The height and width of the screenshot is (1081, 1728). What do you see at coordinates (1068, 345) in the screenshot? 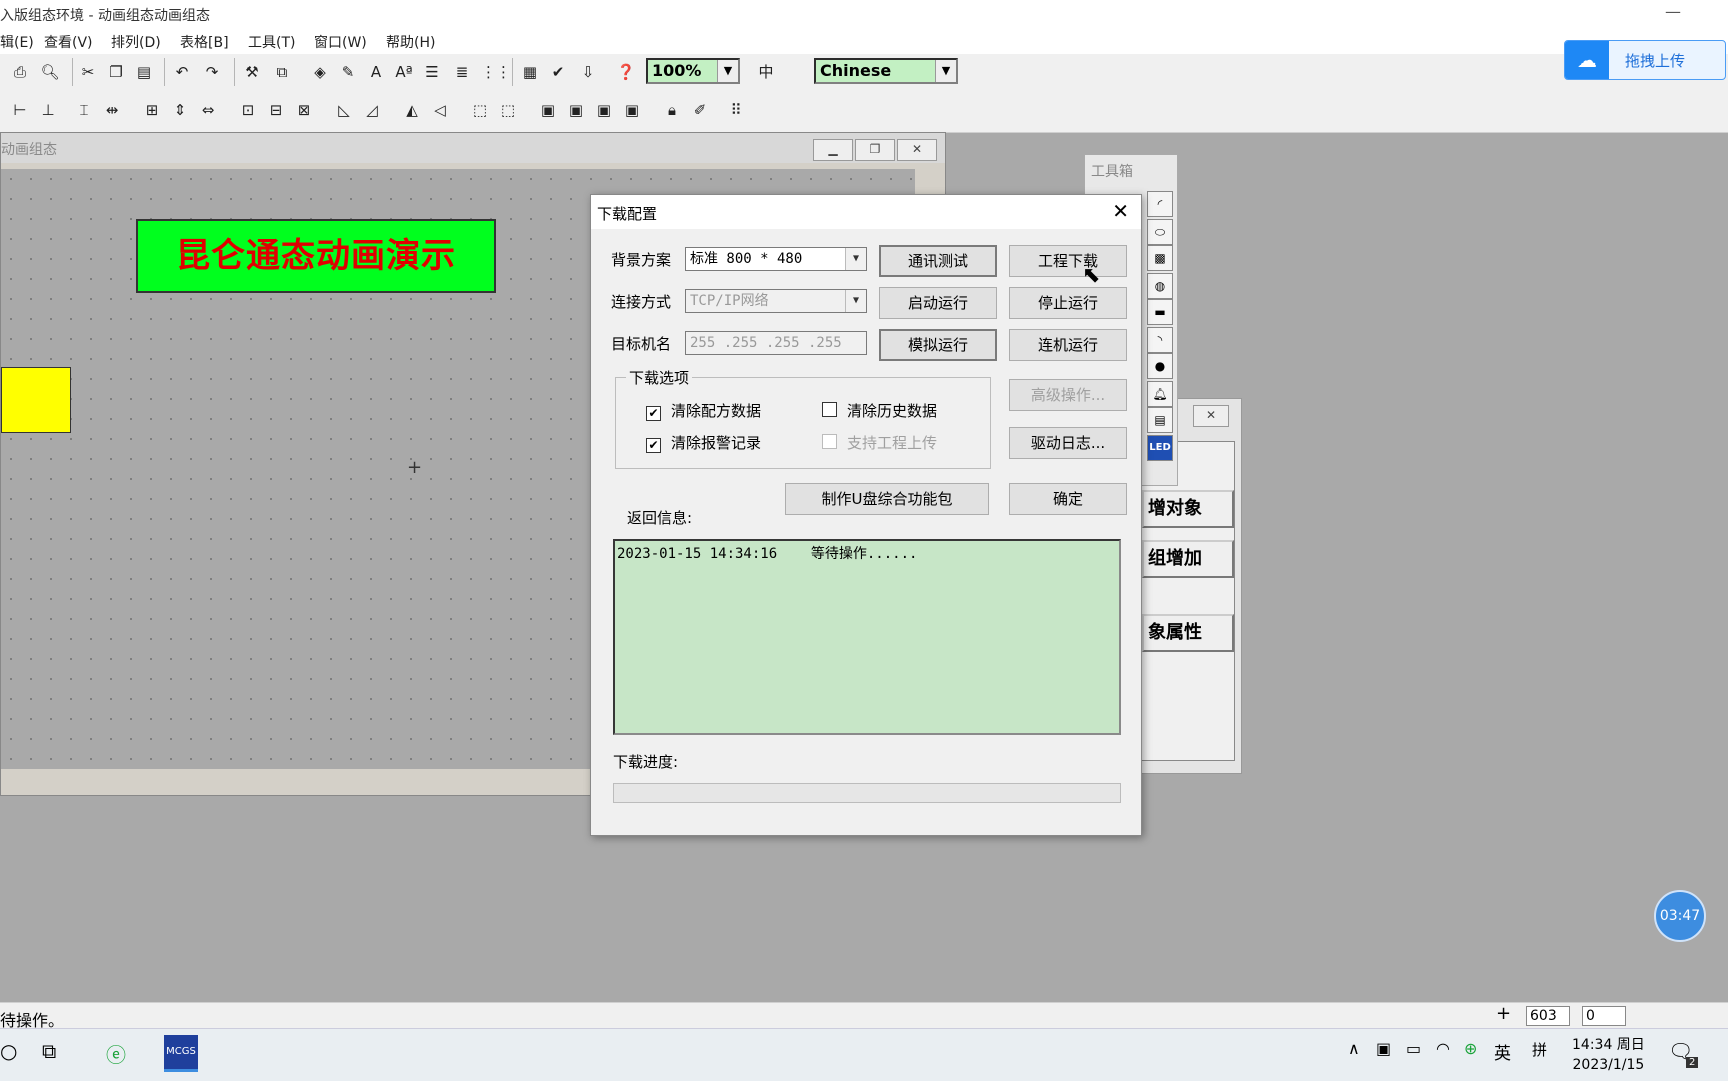
I see `online-run-button: 连机运行` at bounding box center [1068, 345].